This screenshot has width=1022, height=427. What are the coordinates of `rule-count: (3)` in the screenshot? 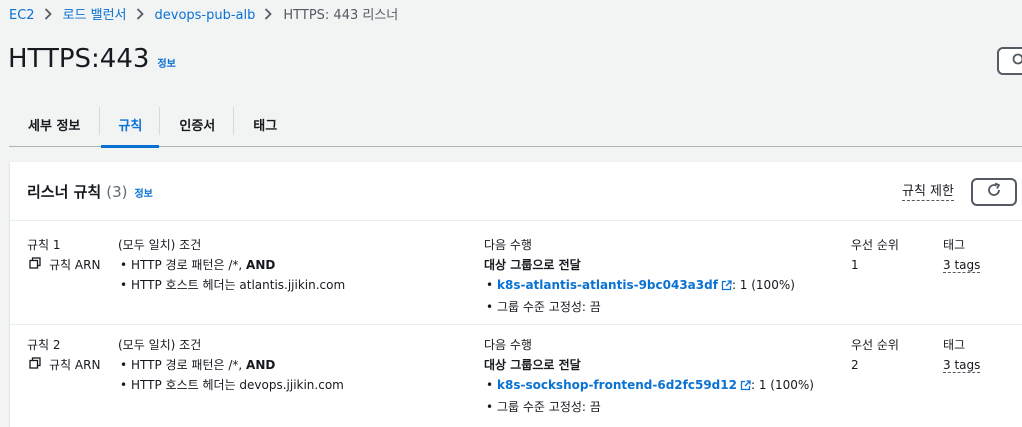 It's located at (117, 192).